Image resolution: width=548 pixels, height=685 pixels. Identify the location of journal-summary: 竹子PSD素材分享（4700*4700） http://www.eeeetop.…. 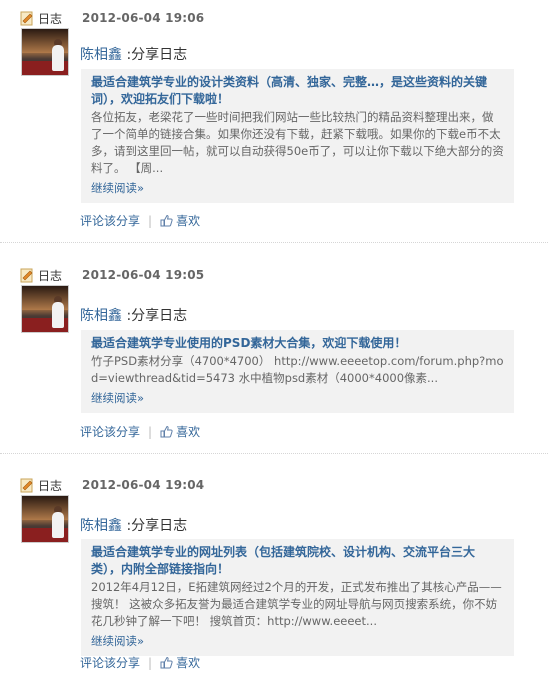
(297, 369).